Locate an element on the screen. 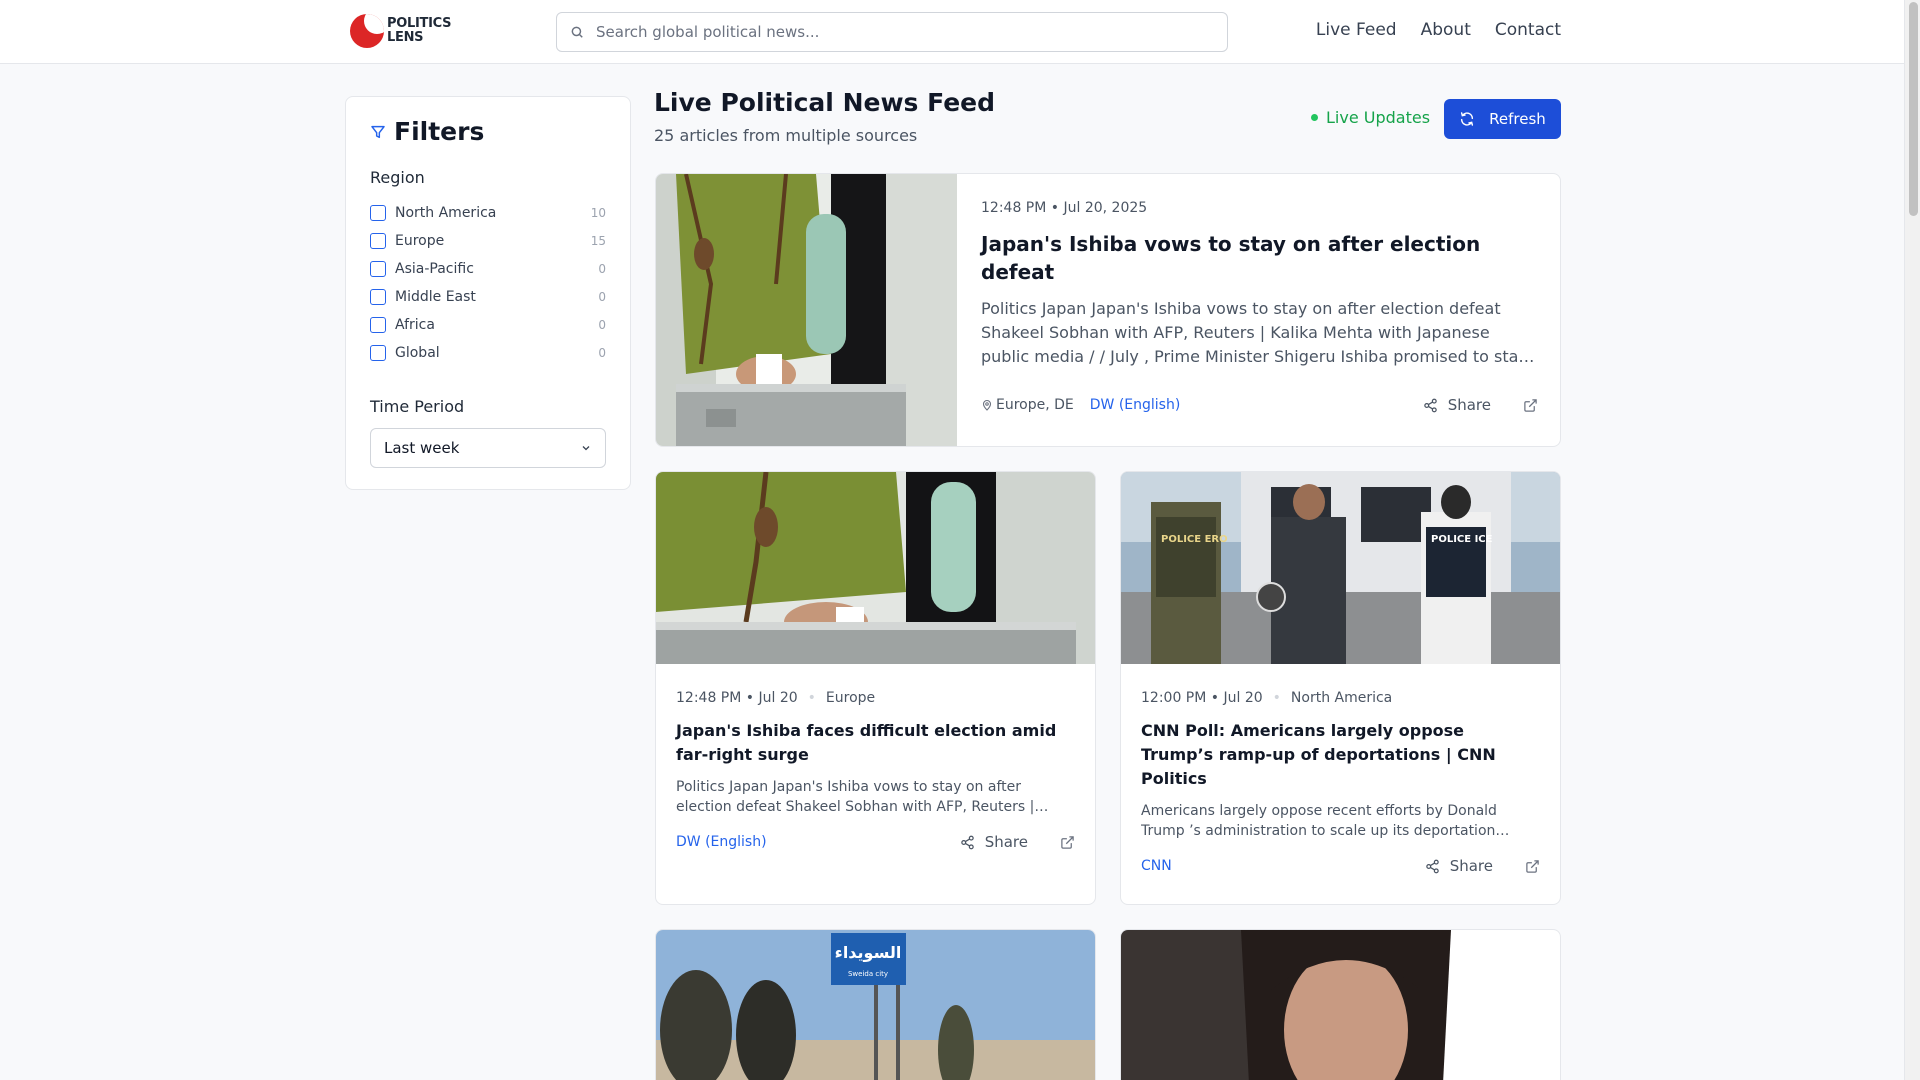 The image size is (1920, 1080). time-period-label: Time Period is located at coordinates (417, 406).